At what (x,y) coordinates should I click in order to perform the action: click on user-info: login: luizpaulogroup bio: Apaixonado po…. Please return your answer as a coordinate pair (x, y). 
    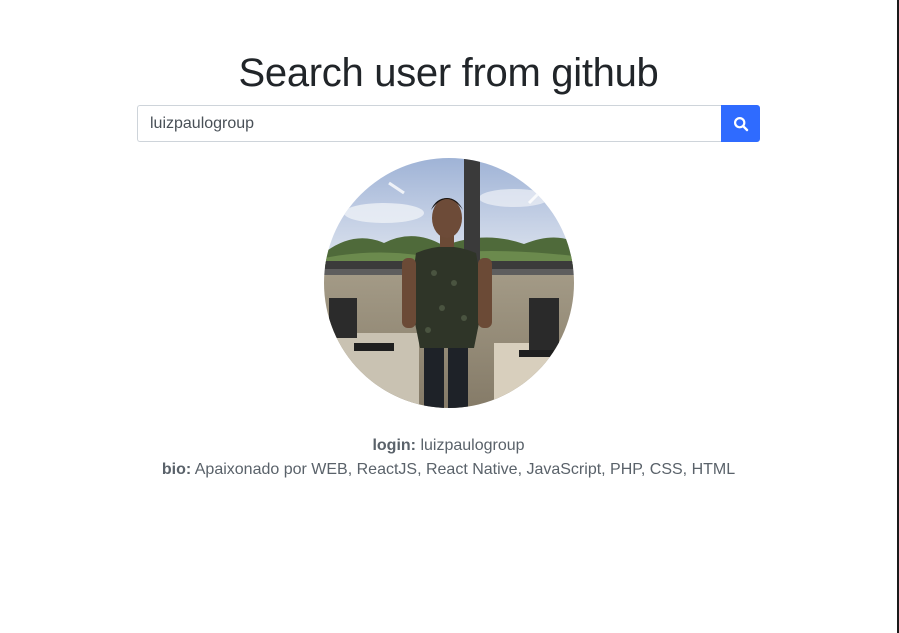
    Looking at the image, I should click on (448, 458).